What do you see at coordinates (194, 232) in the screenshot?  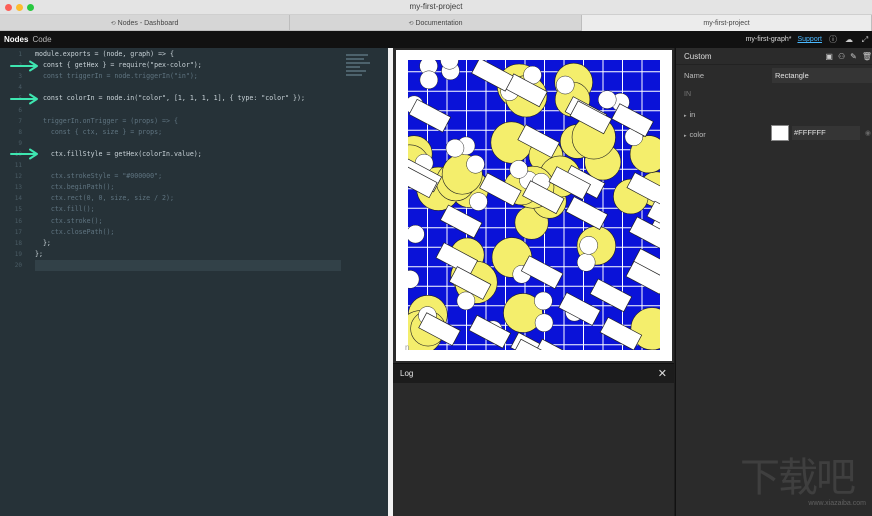 I see `code-line: 17 ctx.closePath();` at bounding box center [194, 232].